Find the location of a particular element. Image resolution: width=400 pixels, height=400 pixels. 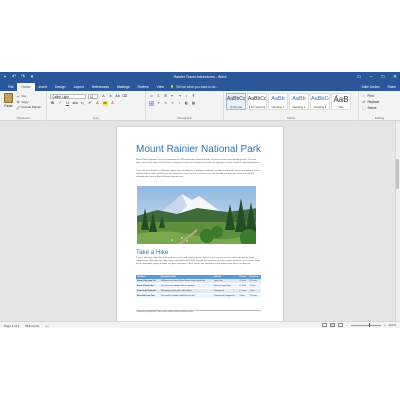

replace-icon: ⇄ is located at coordinates (364, 102).